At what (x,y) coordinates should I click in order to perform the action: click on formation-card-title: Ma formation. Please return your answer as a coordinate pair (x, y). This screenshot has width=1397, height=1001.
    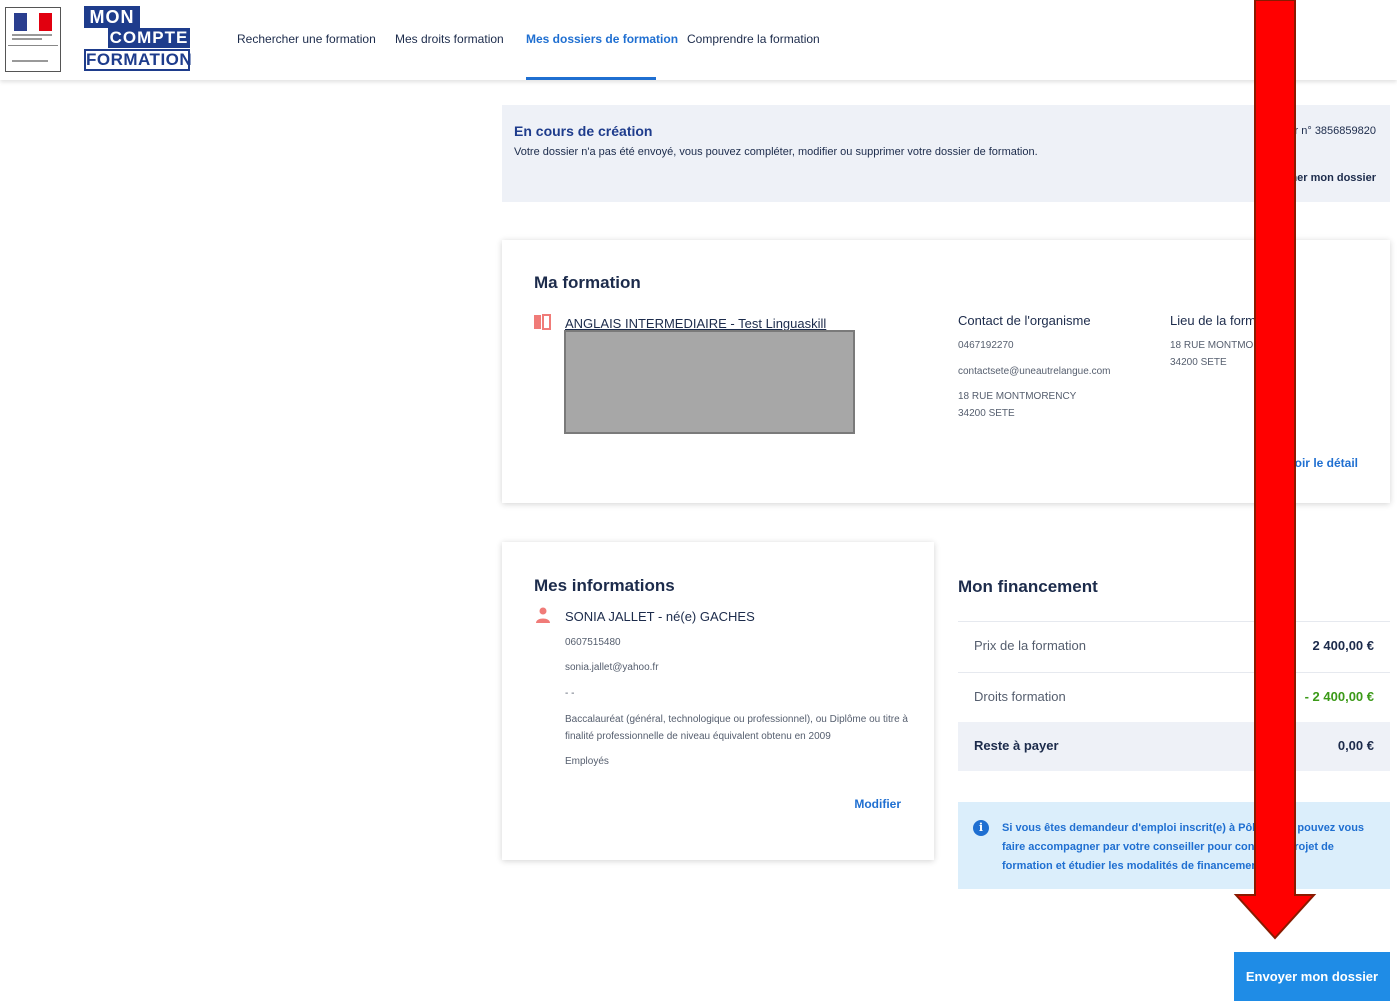
    Looking at the image, I should click on (587, 282).